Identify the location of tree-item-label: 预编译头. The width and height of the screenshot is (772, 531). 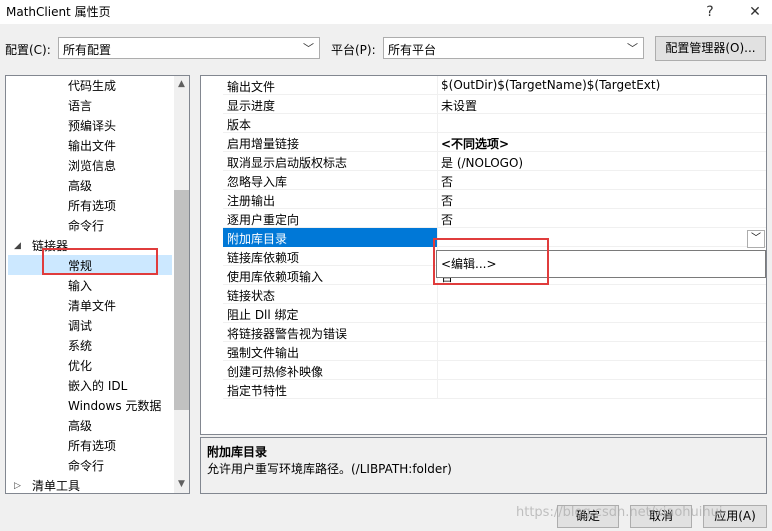
(92, 126).